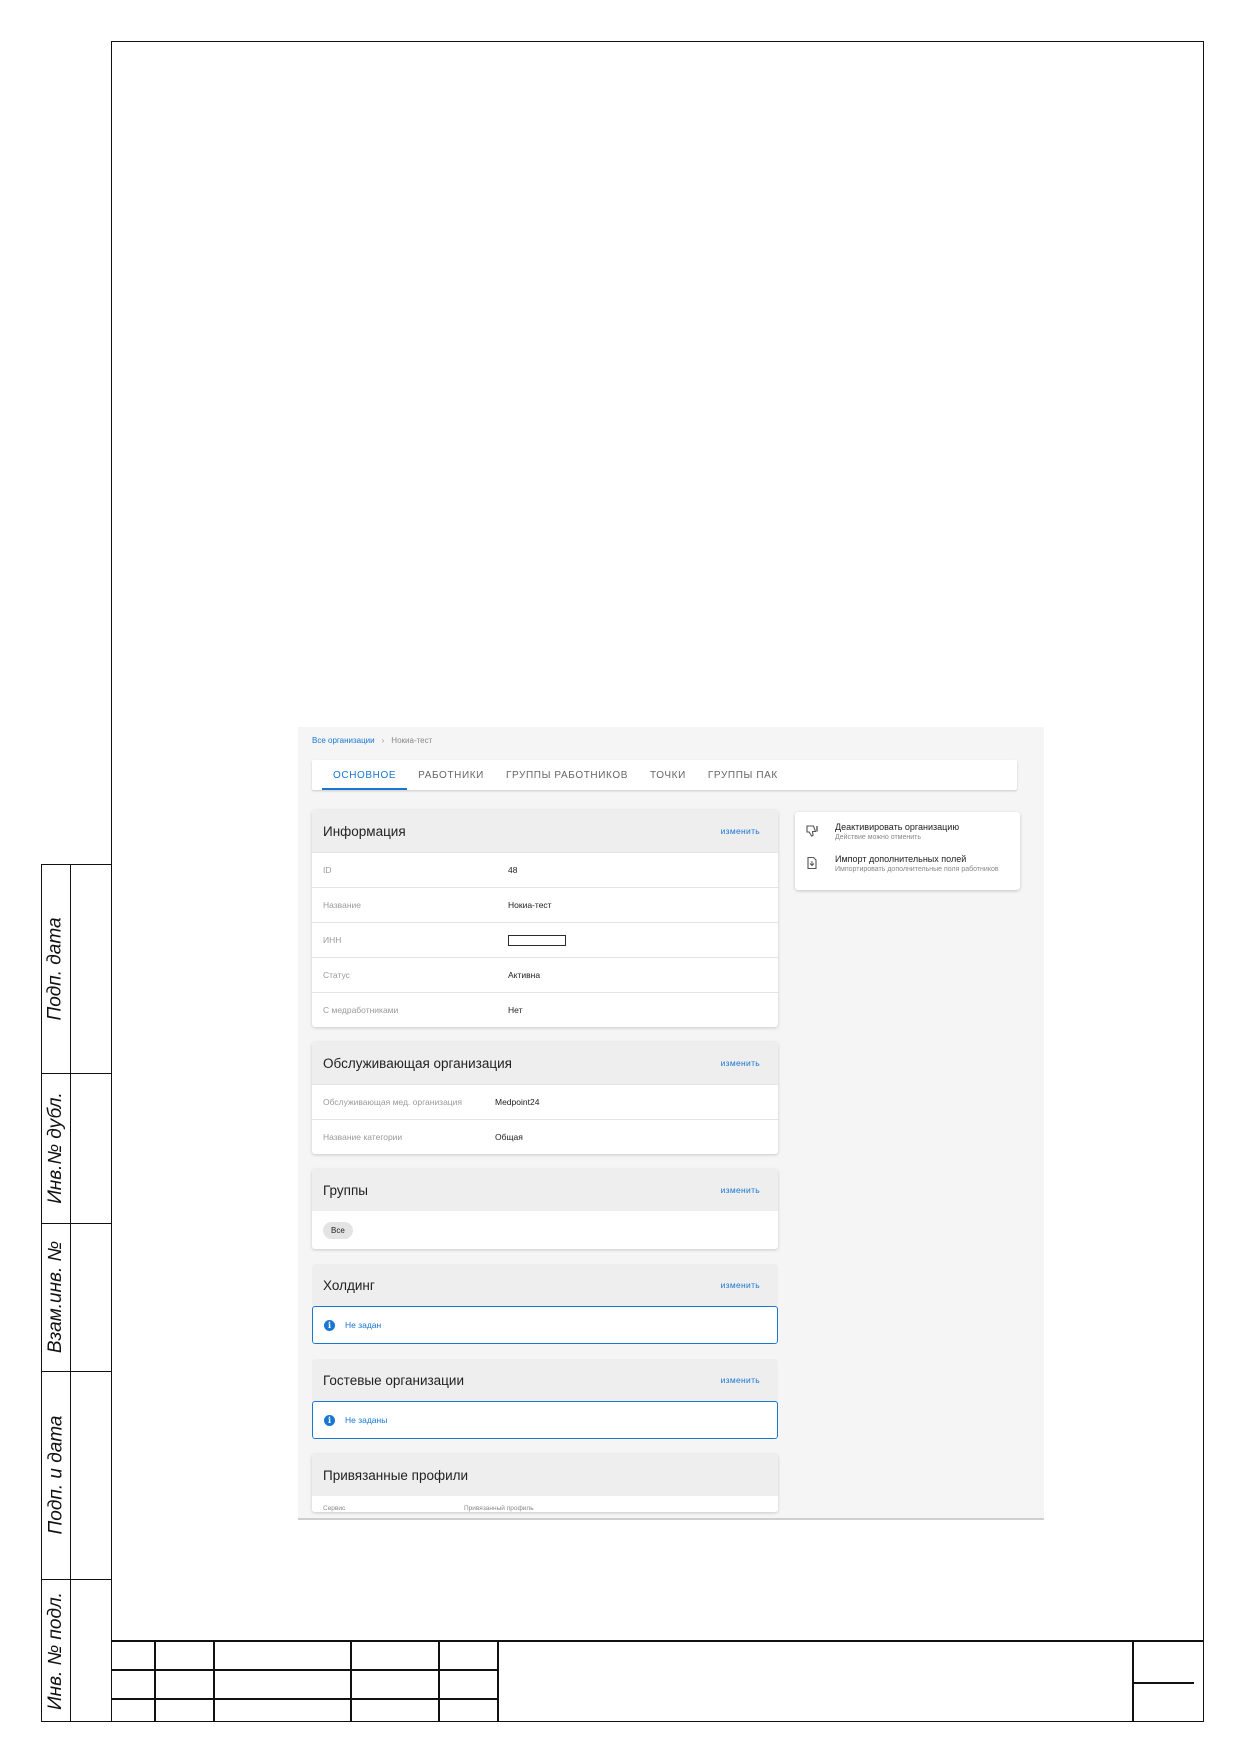  I want to click on service-card-title: Обслуживающая организация, so click(417, 1063).